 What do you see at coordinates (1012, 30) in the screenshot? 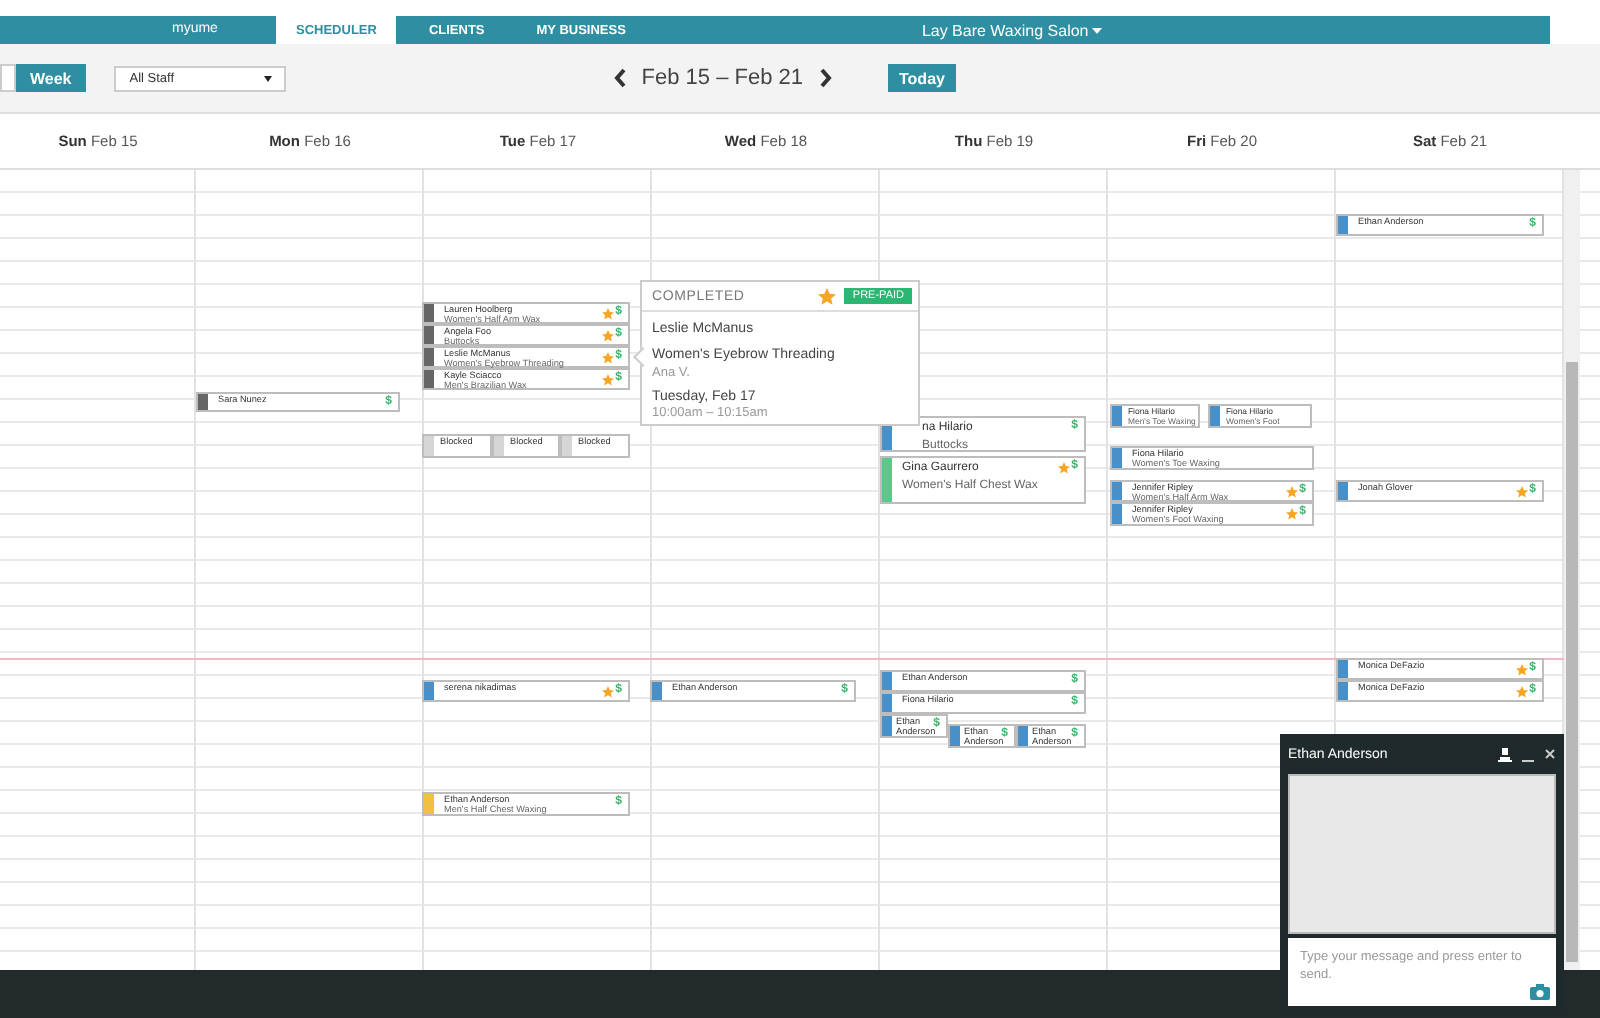
I see `salon-menu: Lay Bare Waxing Salon` at bounding box center [1012, 30].